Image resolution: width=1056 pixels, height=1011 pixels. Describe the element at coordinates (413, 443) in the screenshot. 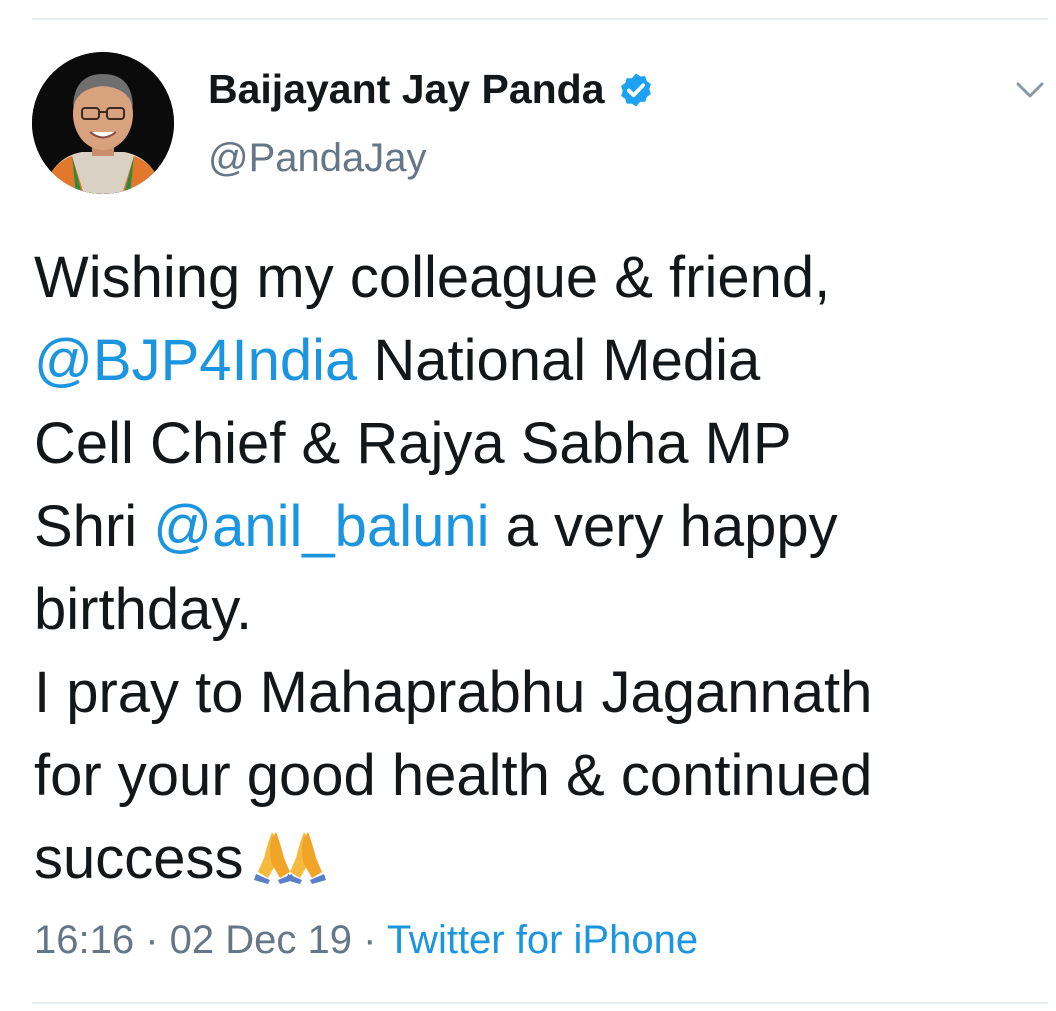

I see `tweet-line: Cell Chief & Rajya Sabha MP` at that location.